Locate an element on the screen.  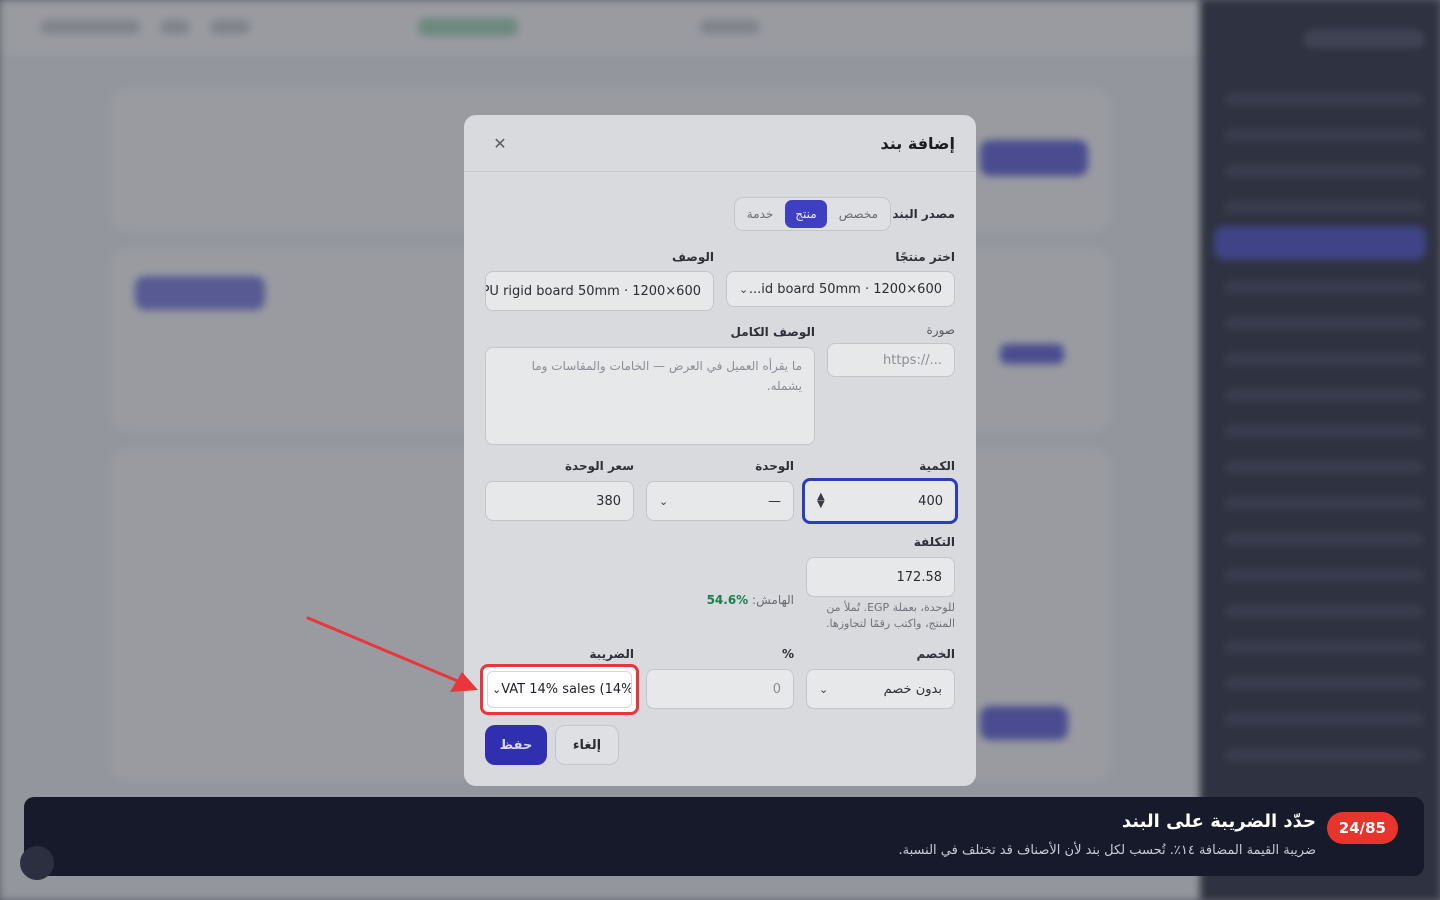
close-icon: ✕ is located at coordinates (500, 143).